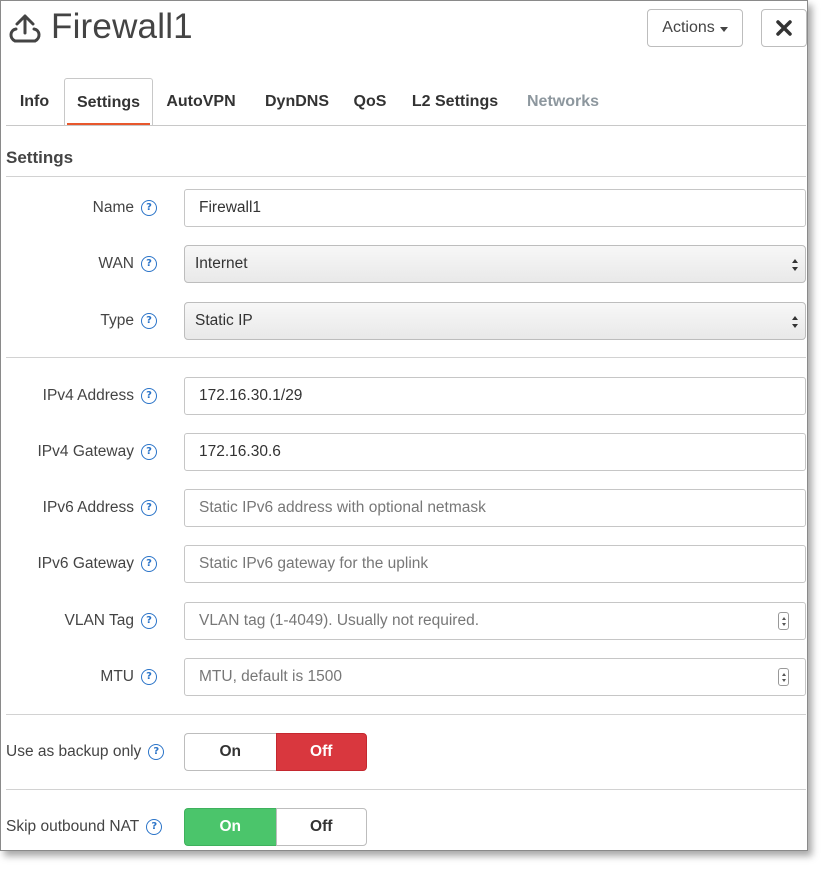  What do you see at coordinates (34, 102) in the screenshot?
I see `tab-info: Info` at bounding box center [34, 102].